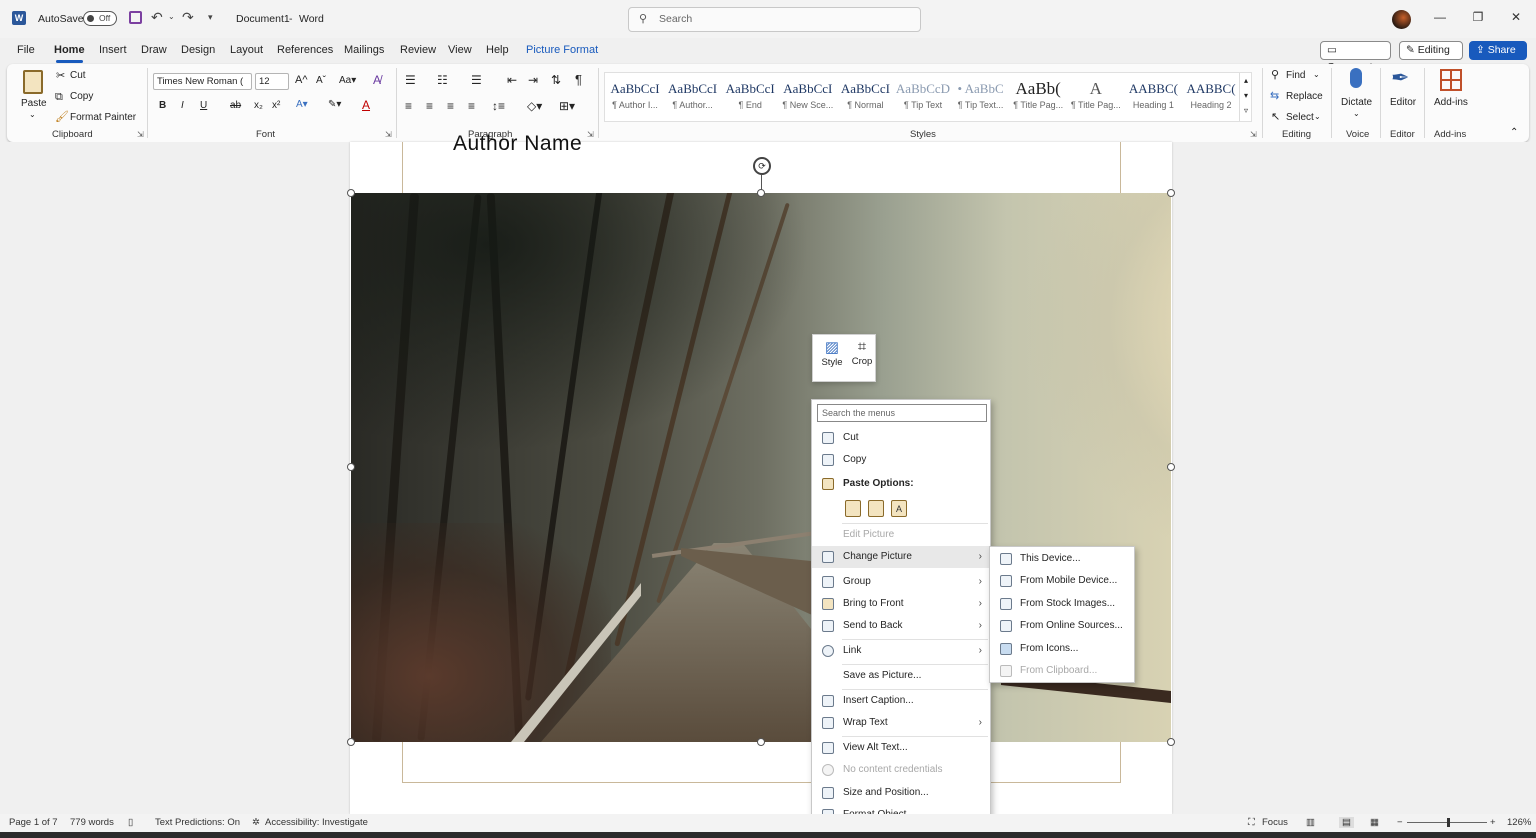 The height and width of the screenshot is (838, 1536). Describe the element at coordinates (92, 822) in the screenshot. I see `word-count: 779 words` at that location.